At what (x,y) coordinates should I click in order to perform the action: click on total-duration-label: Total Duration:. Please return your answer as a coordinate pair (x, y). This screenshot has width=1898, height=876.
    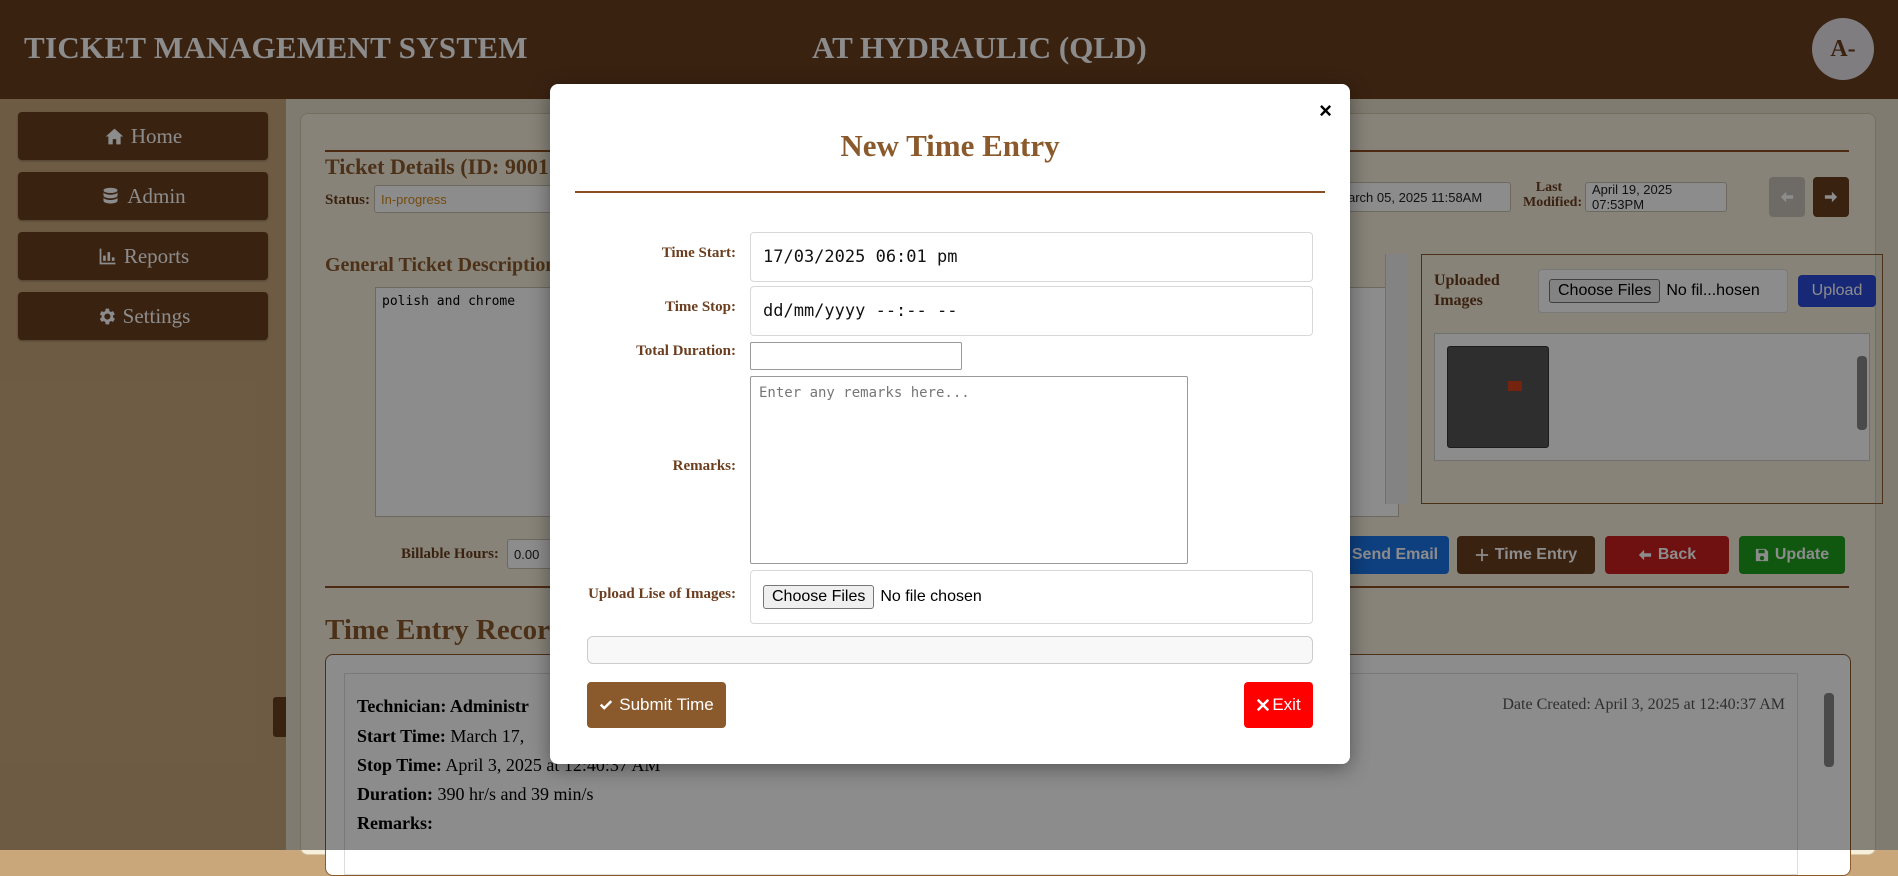
    Looking at the image, I should click on (686, 351).